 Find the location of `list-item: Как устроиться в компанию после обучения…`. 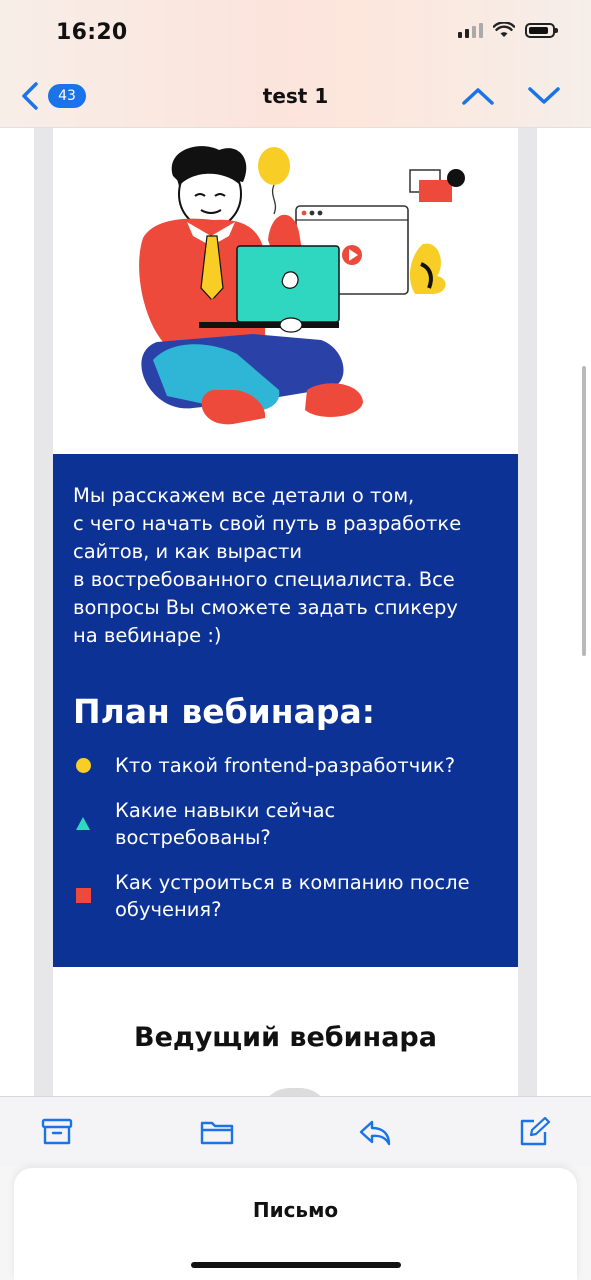

list-item: Как устроиться в компанию после обучения… is located at coordinates (288, 896).